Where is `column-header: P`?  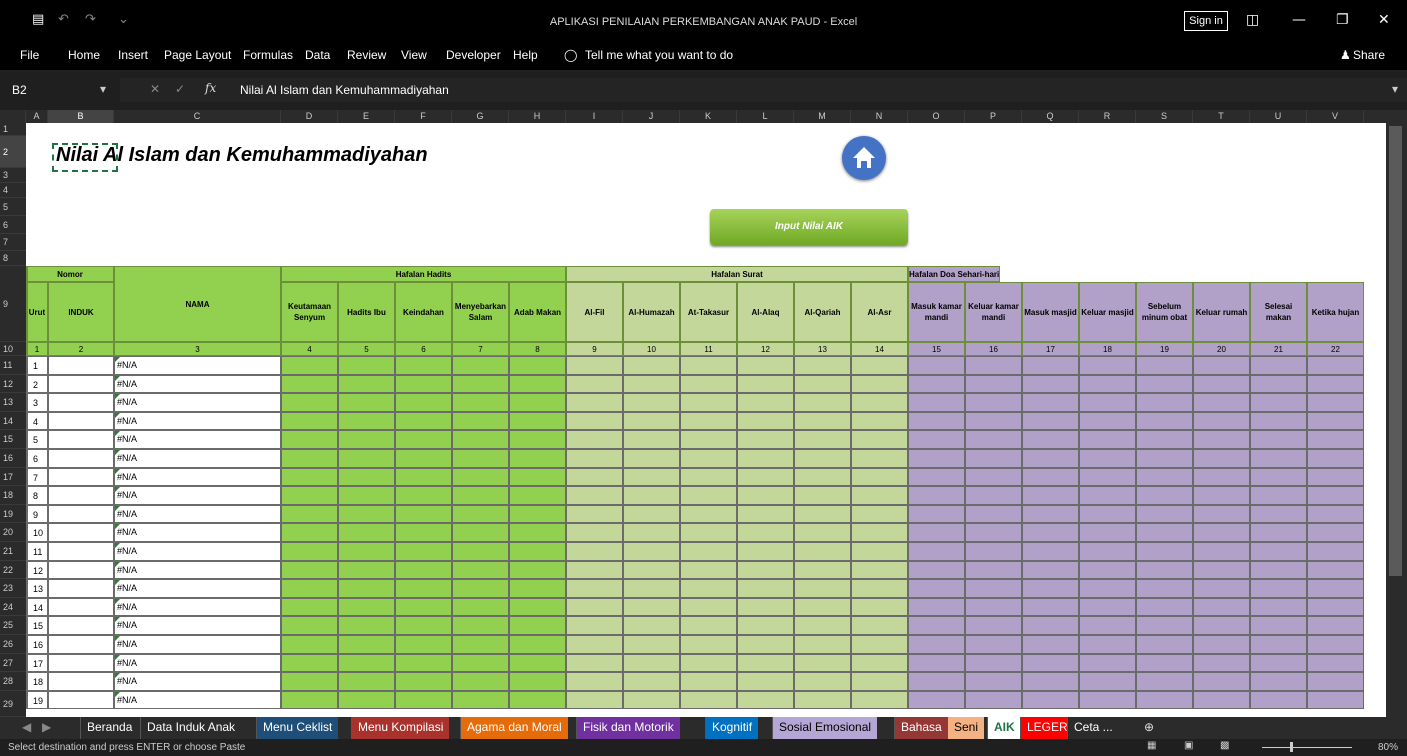 column-header: P is located at coordinates (993, 116).